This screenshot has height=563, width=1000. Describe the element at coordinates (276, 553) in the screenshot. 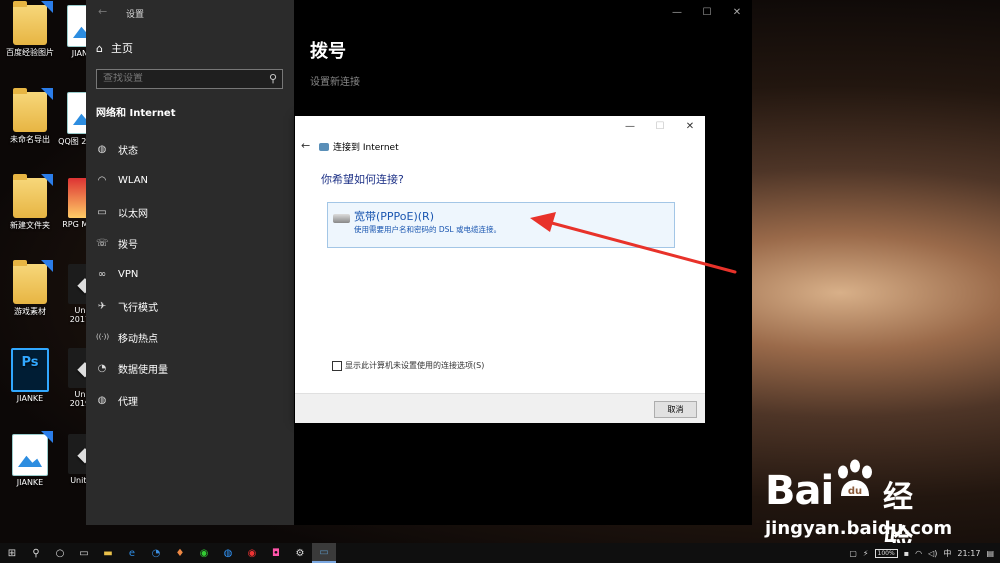

I see `app-icon-pink: ◘` at that location.